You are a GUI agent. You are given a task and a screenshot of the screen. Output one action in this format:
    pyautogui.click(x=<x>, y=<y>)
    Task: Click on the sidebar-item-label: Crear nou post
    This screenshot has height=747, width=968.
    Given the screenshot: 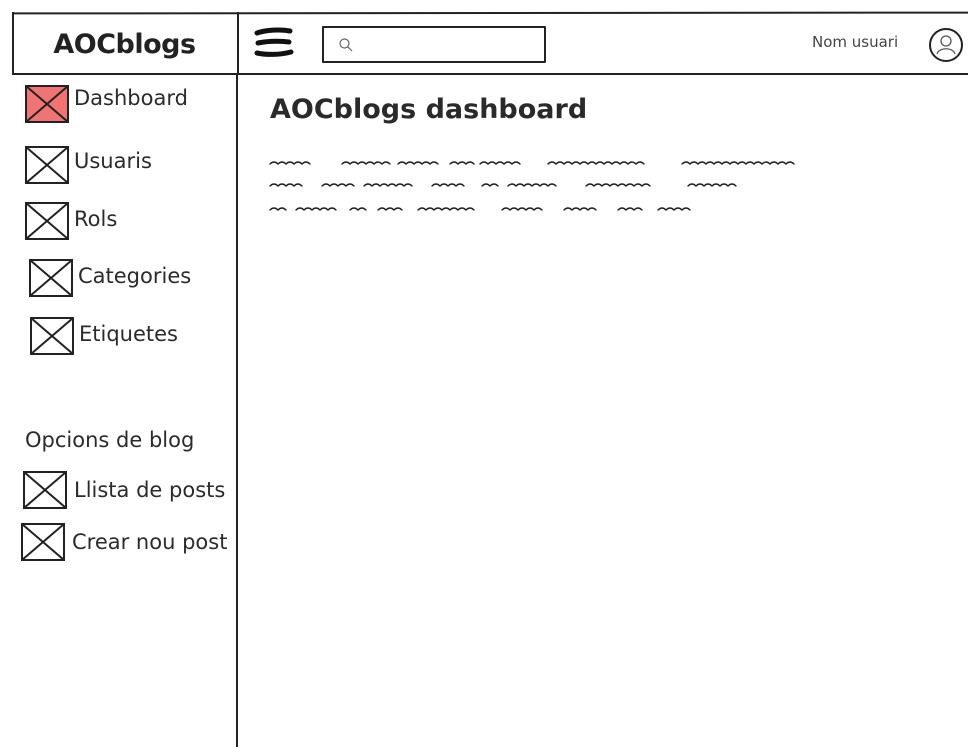 What is the action you would take?
    pyautogui.click(x=150, y=542)
    